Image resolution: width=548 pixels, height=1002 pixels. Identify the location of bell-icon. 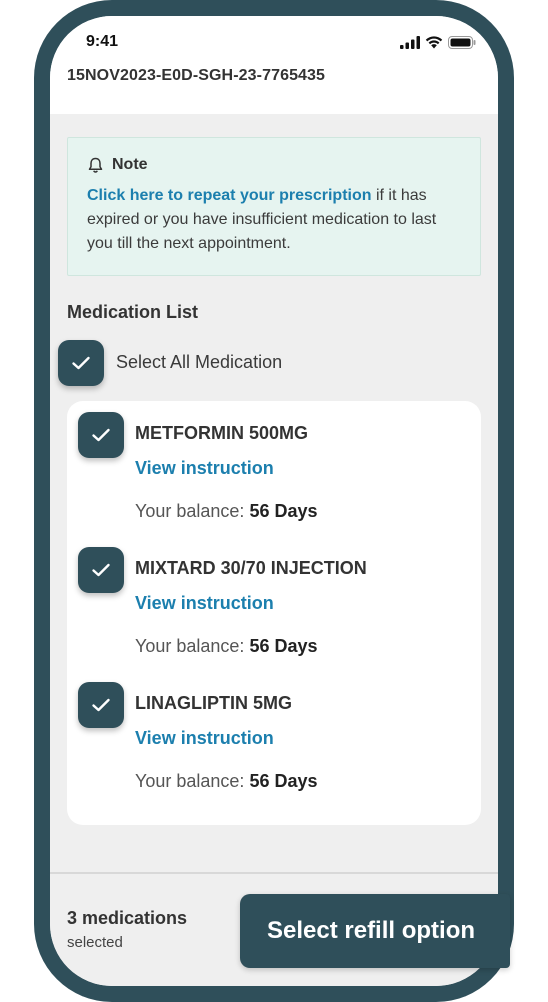
(95, 165).